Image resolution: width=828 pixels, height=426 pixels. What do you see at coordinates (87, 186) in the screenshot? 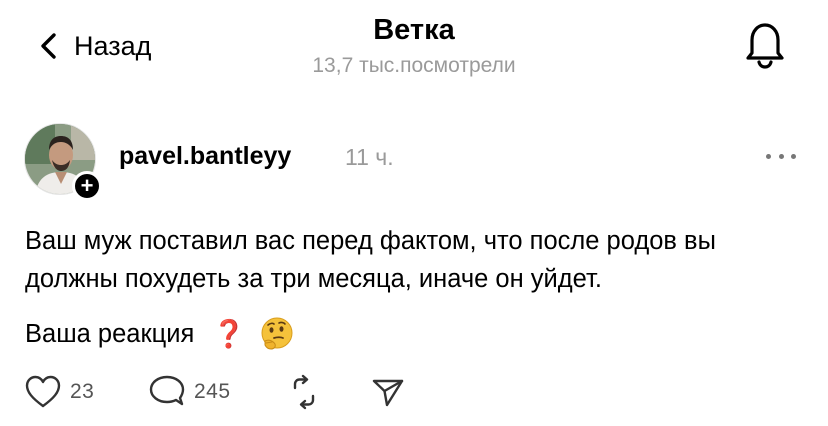
I see `follow-plus-button: +` at bounding box center [87, 186].